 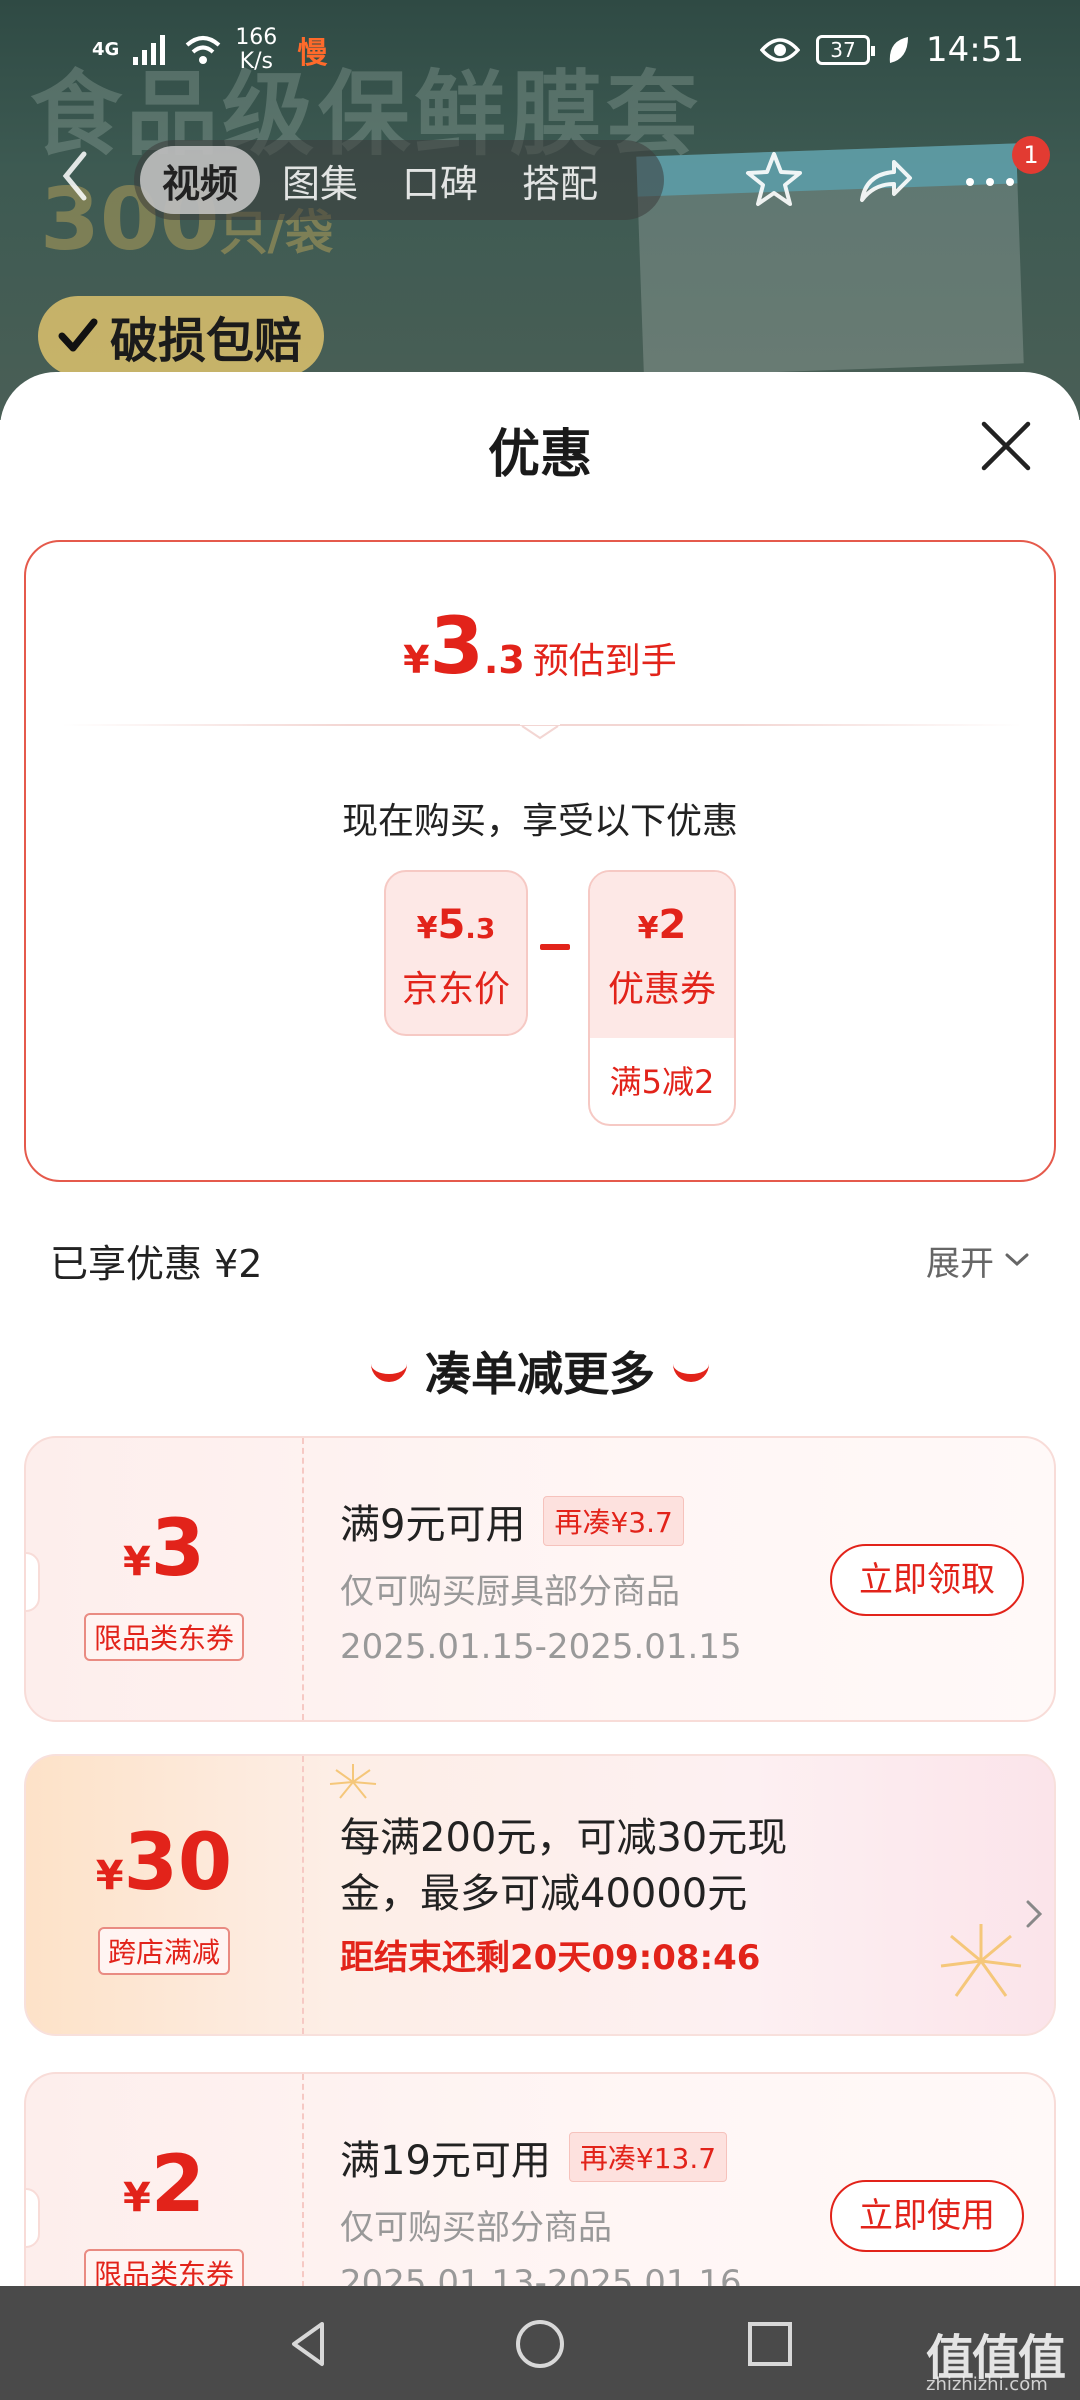 What do you see at coordinates (613, 1521) in the screenshot?
I see `add-more-tag: 再凑¥3.7` at bounding box center [613, 1521].